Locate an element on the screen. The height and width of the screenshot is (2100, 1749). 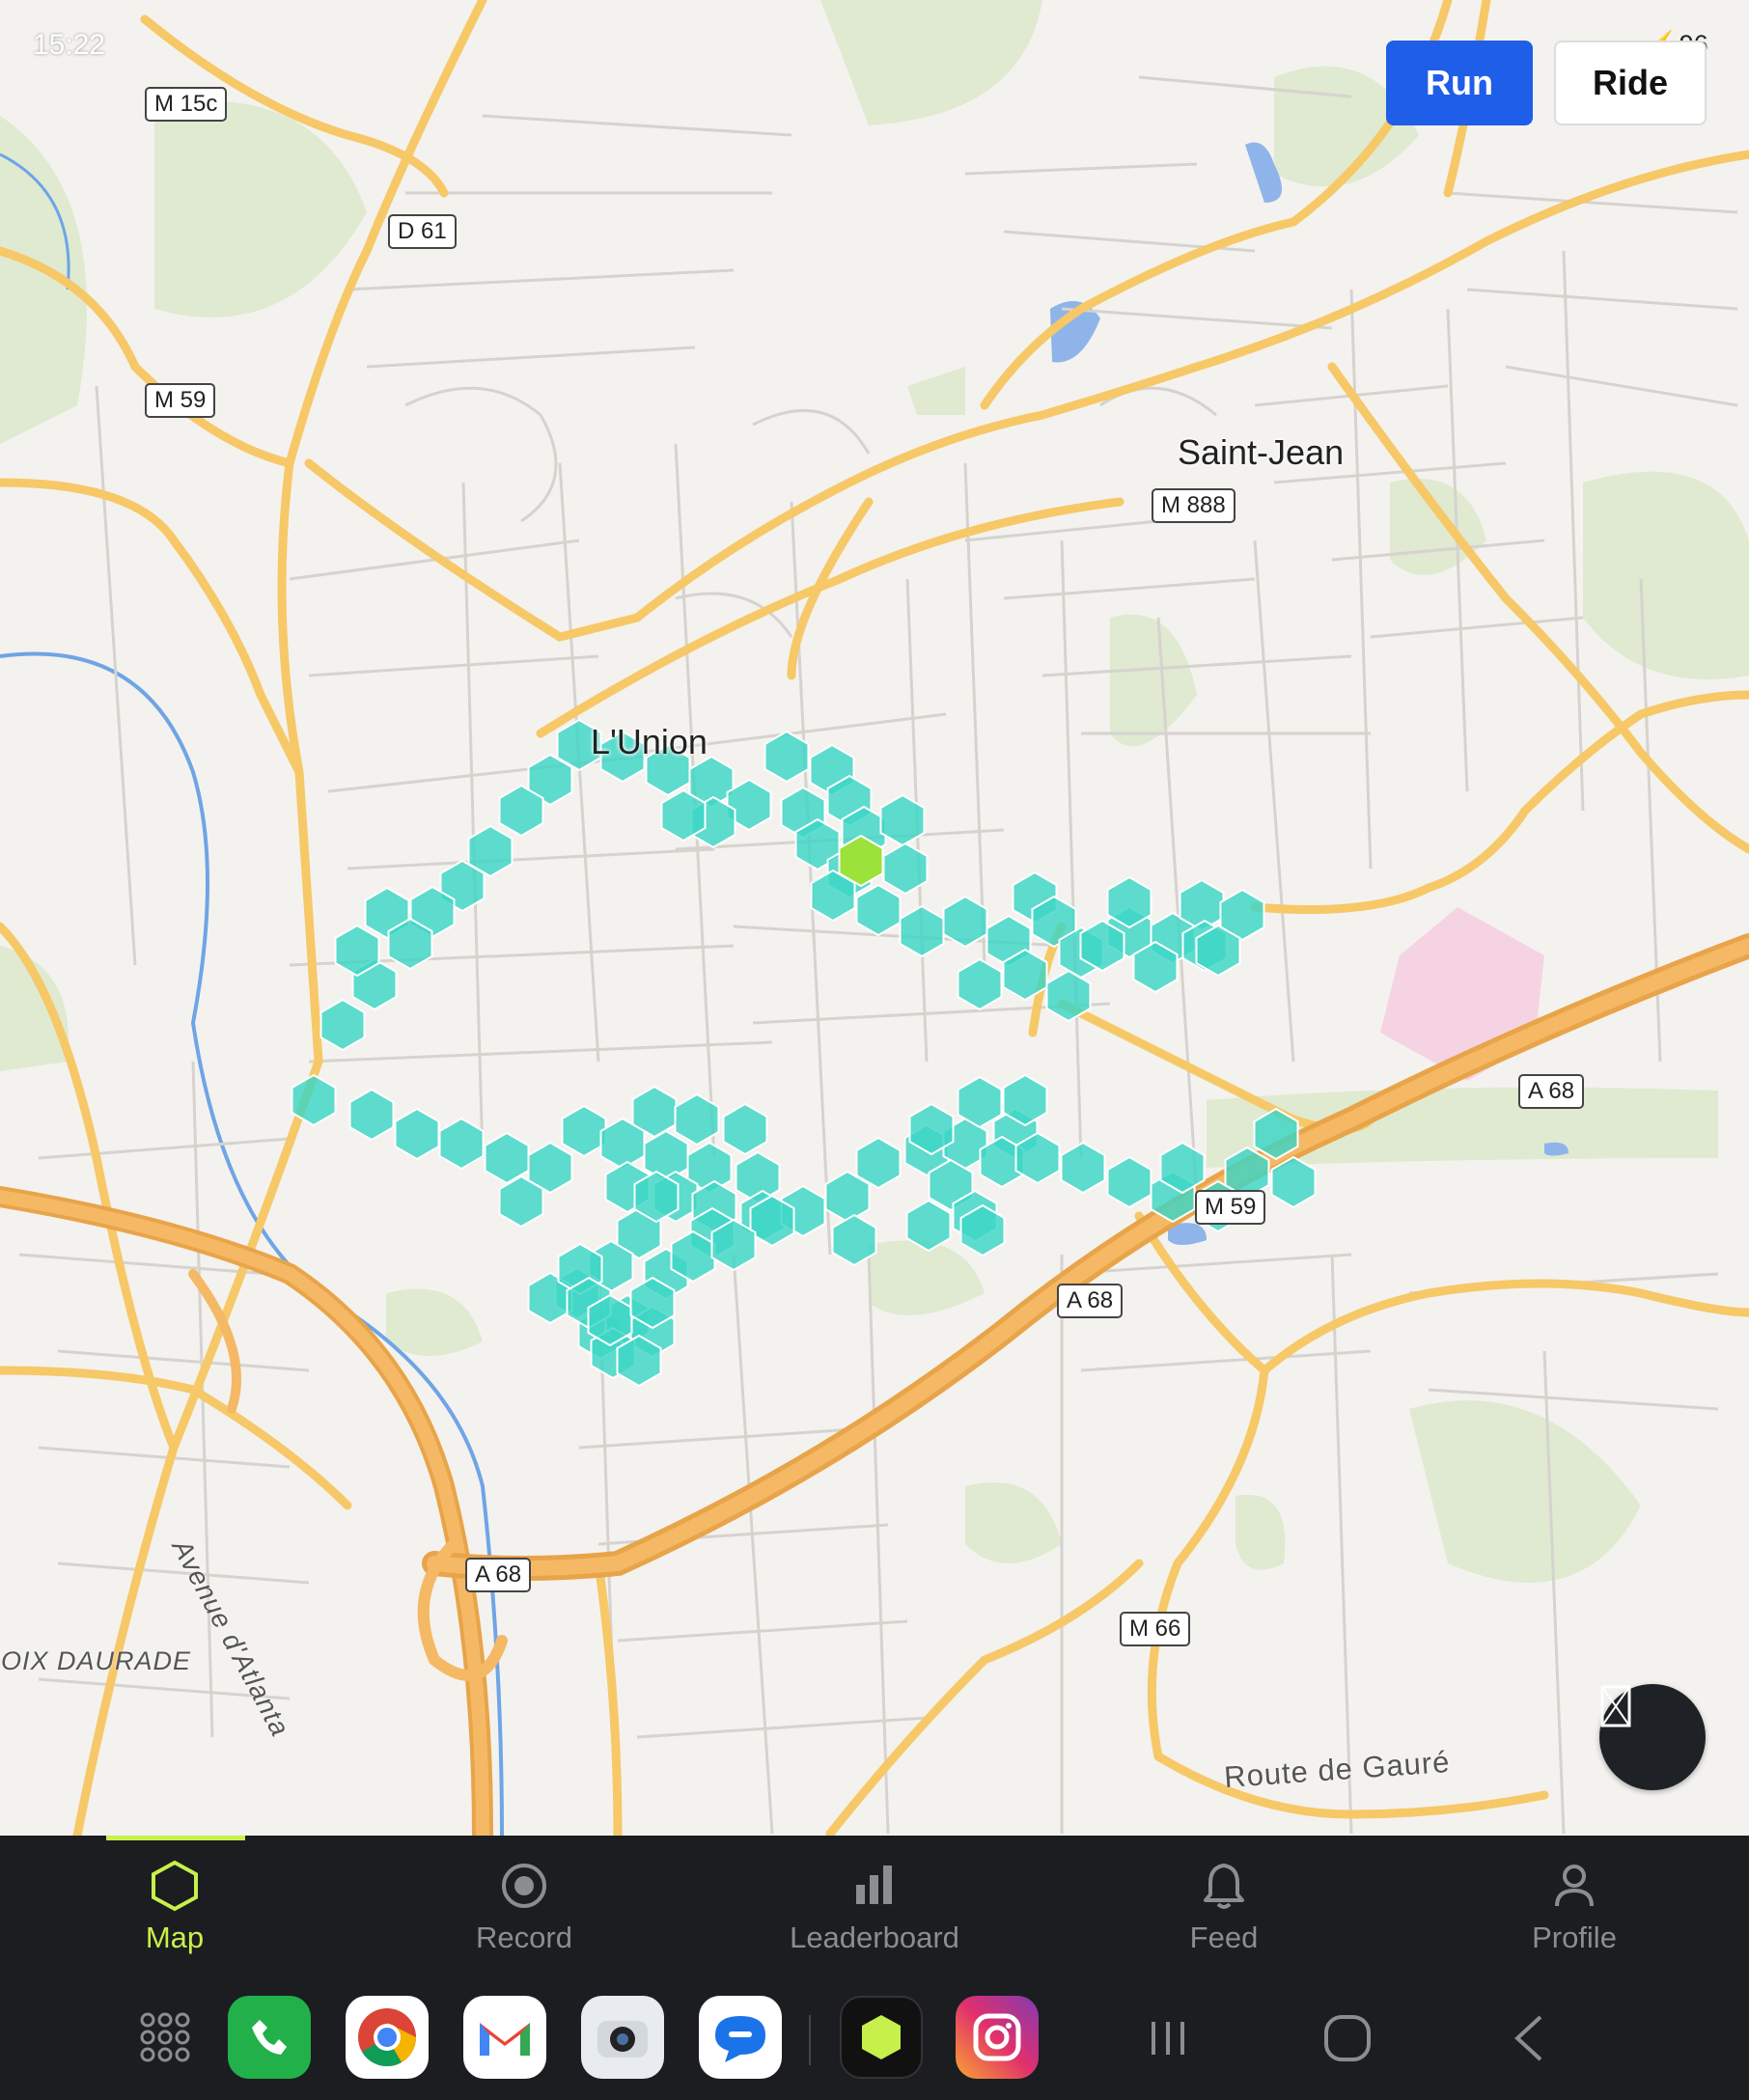
home-button is located at coordinates (1347, 2038).